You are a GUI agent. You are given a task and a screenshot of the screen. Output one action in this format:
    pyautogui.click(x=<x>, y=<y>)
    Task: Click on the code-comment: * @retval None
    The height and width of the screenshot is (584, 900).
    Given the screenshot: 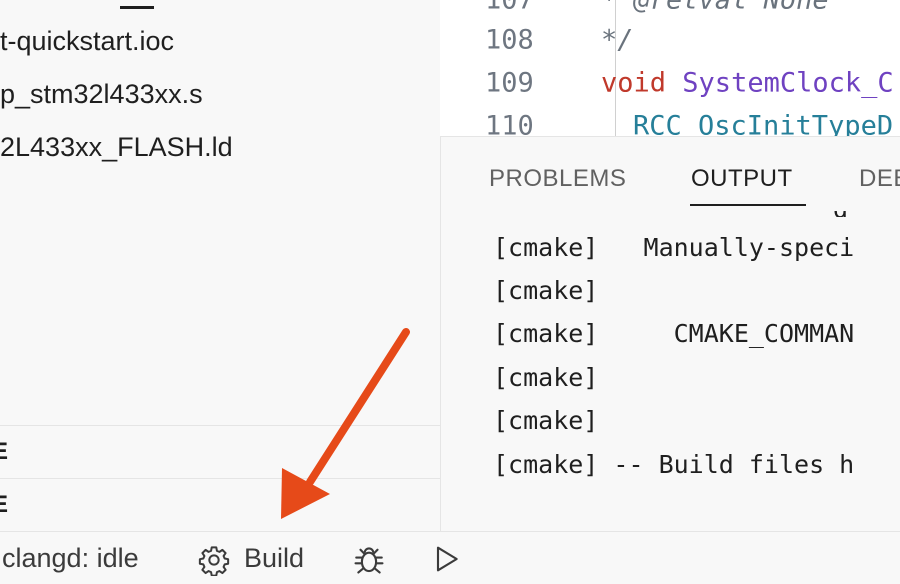 What is the action you would take?
    pyautogui.click(x=715, y=8)
    